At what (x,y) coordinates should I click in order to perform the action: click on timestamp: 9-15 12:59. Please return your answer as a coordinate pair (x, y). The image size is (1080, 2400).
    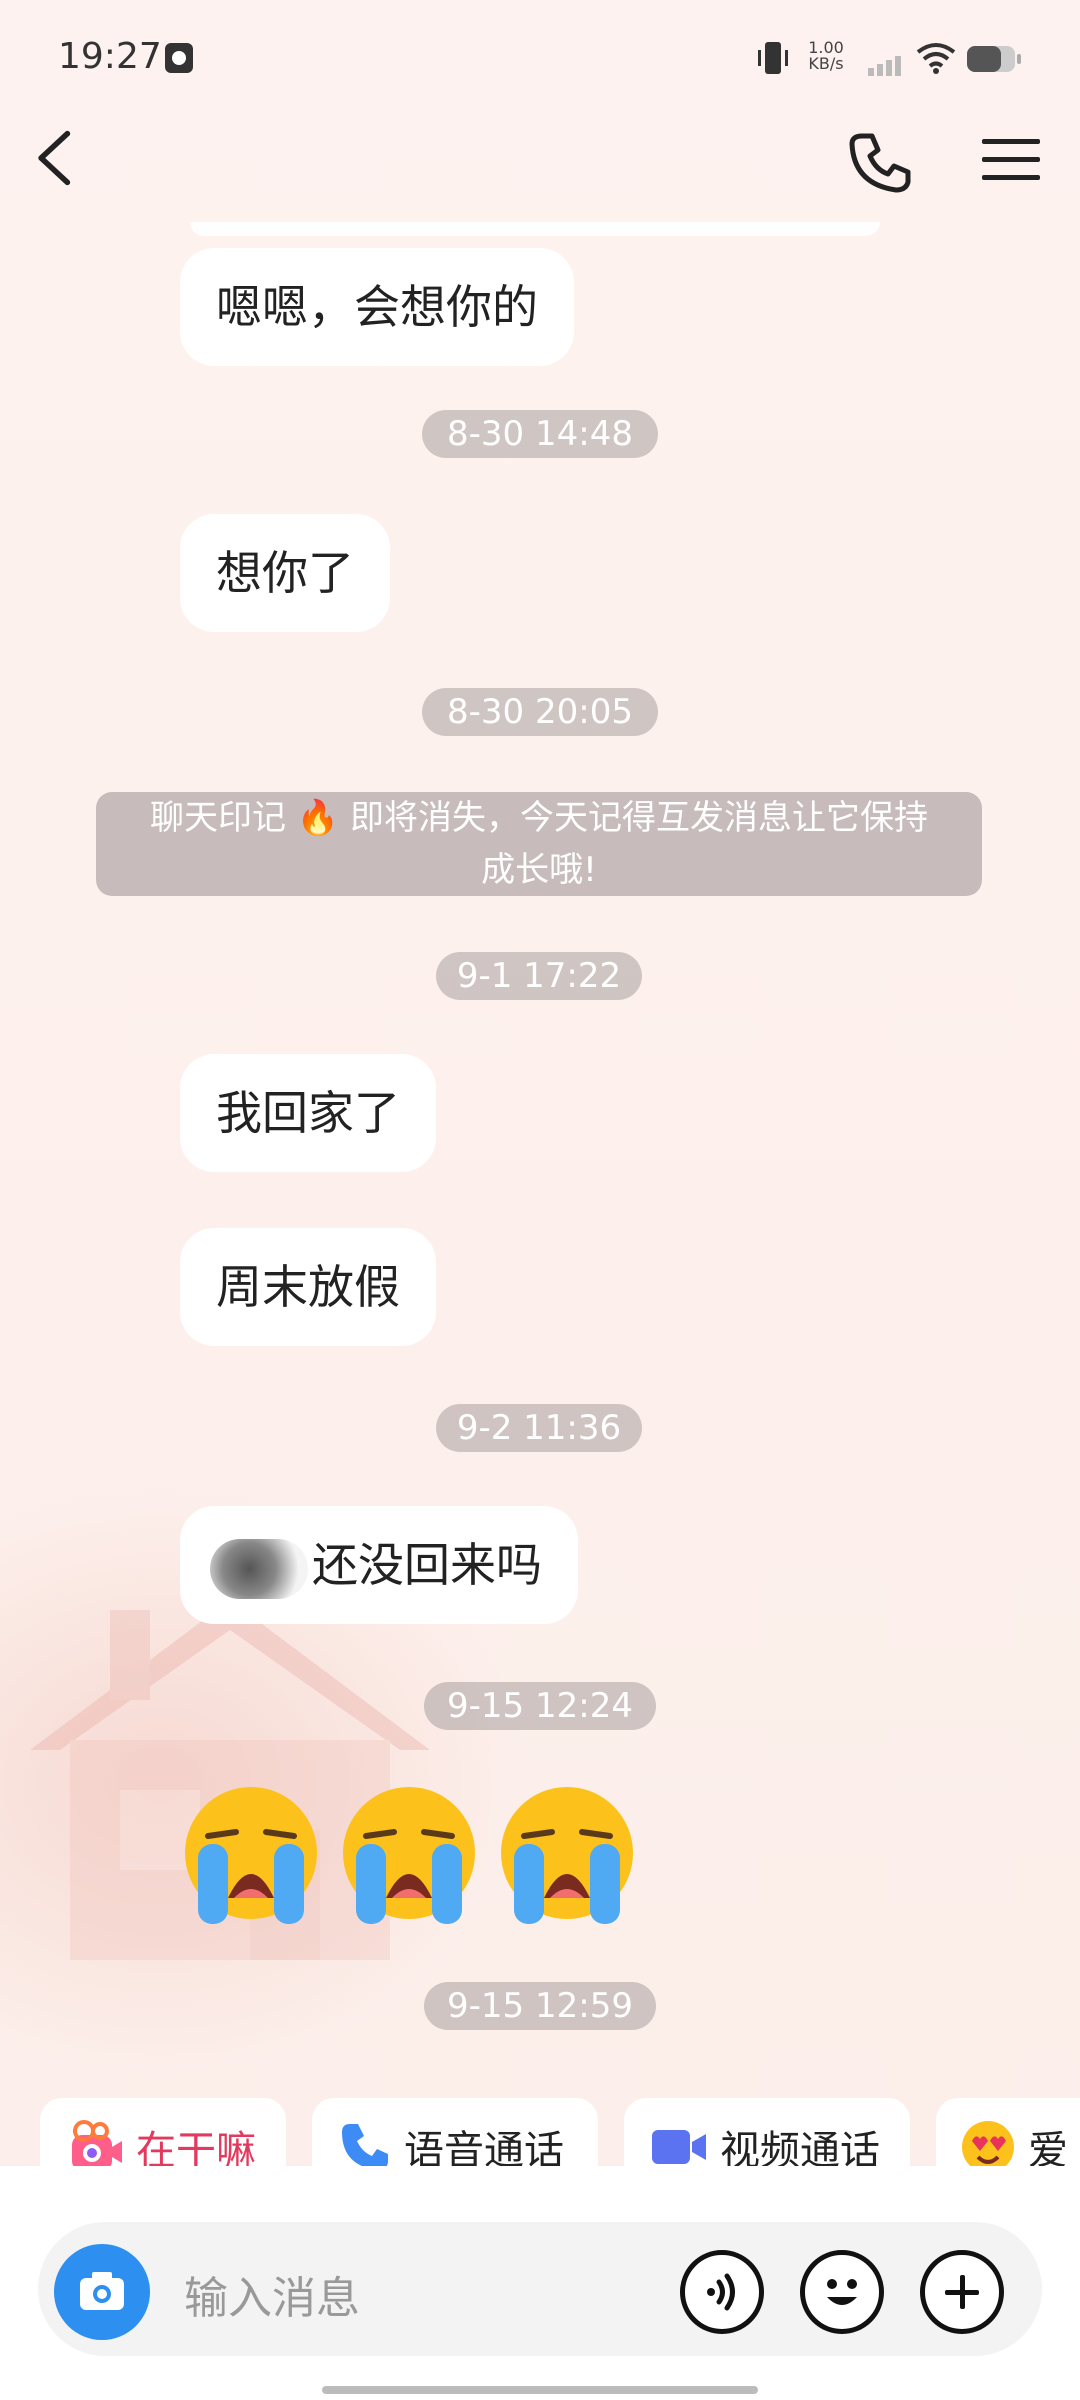
    Looking at the image, I should click on (540, 2006).